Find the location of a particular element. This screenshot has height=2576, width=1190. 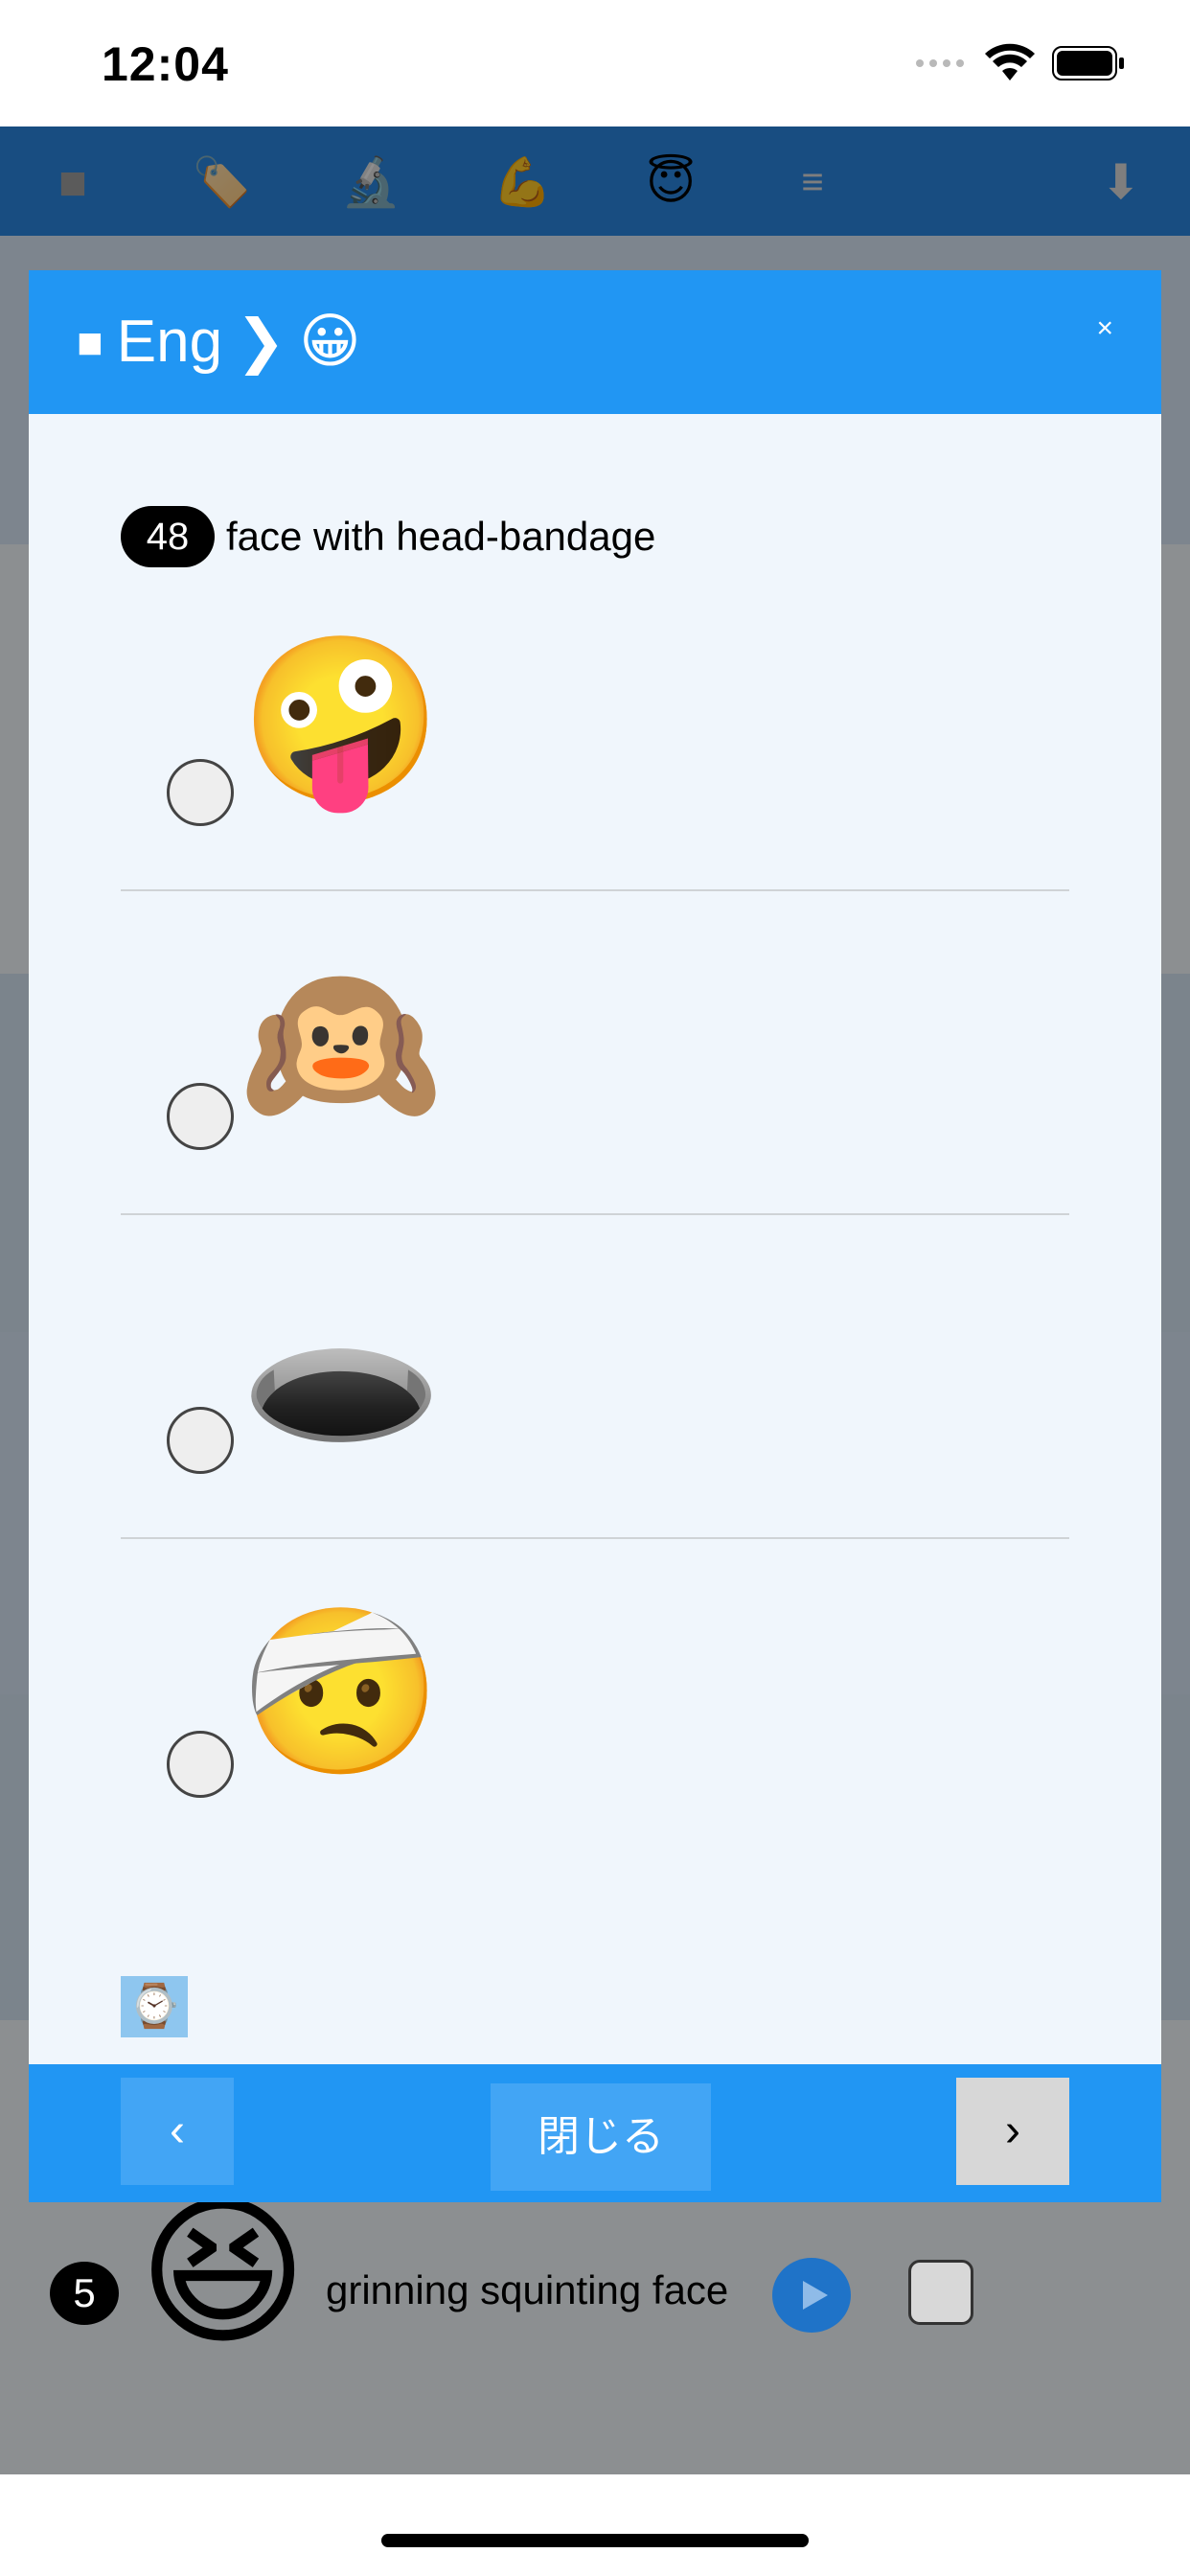

modal-footer: ‹ 閉じる › is located at coordinates (595, 2133).